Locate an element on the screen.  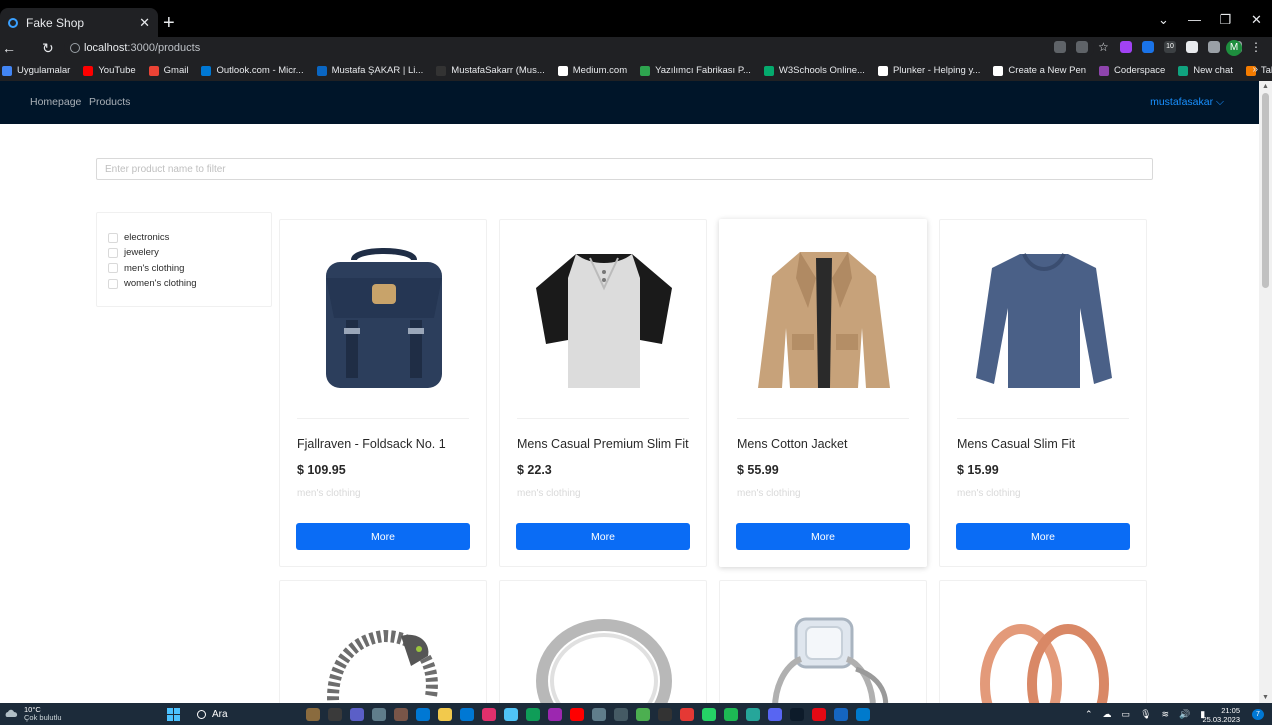
maximize-icon: ❐ is located at coordinates (1225, 20).